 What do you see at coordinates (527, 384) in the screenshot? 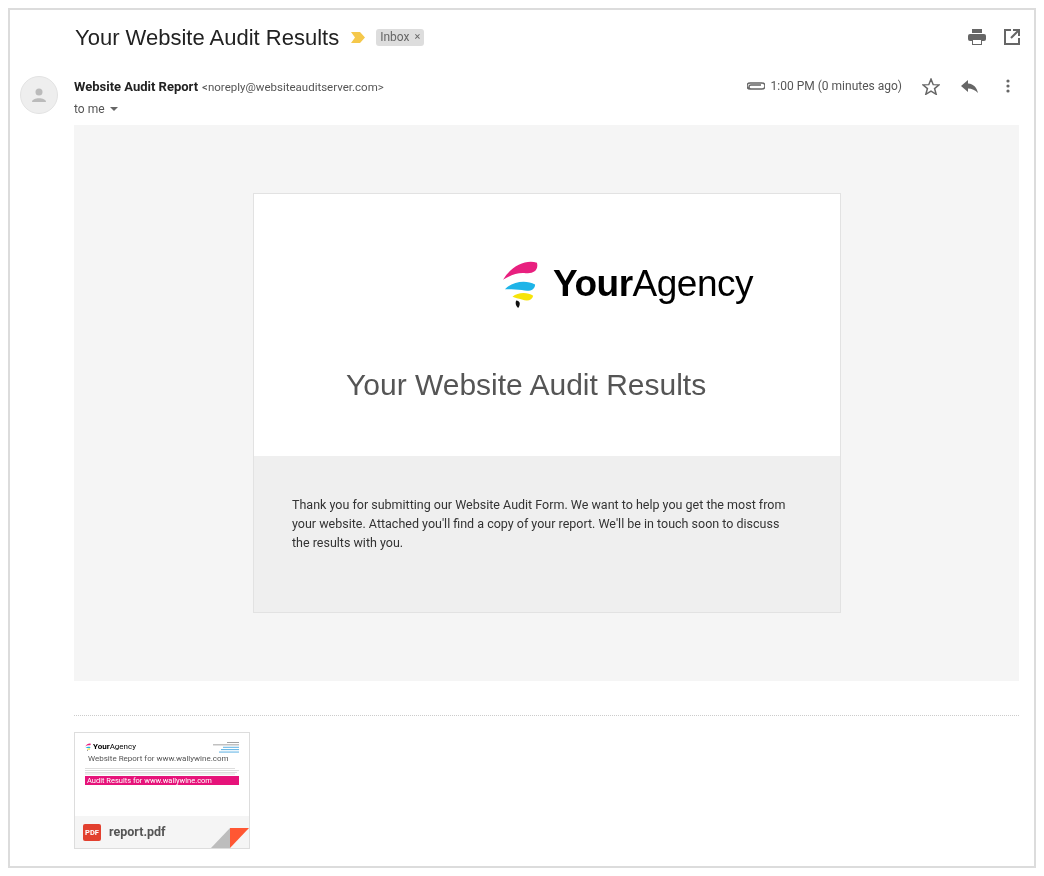
I see `message-heading: Your Website Audit Results` at bounding box center [527, 384].